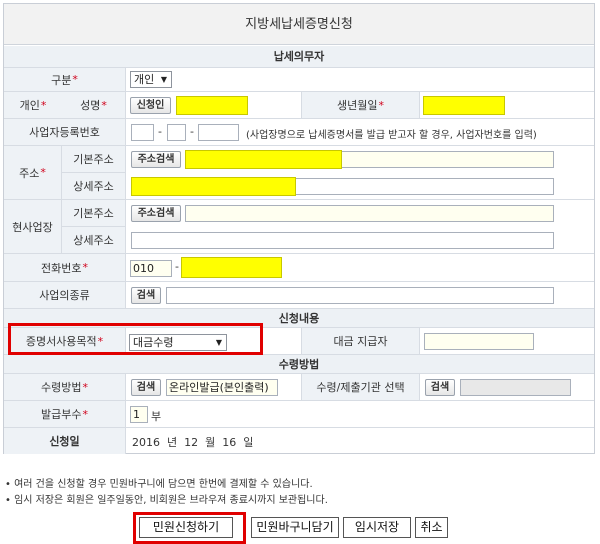 This screenshot has height=544, width=600. What do you see at coordinates (33, 226) in the screenshot?
I see `workplace-label: 현사업장` at bounding box center [33, 226].